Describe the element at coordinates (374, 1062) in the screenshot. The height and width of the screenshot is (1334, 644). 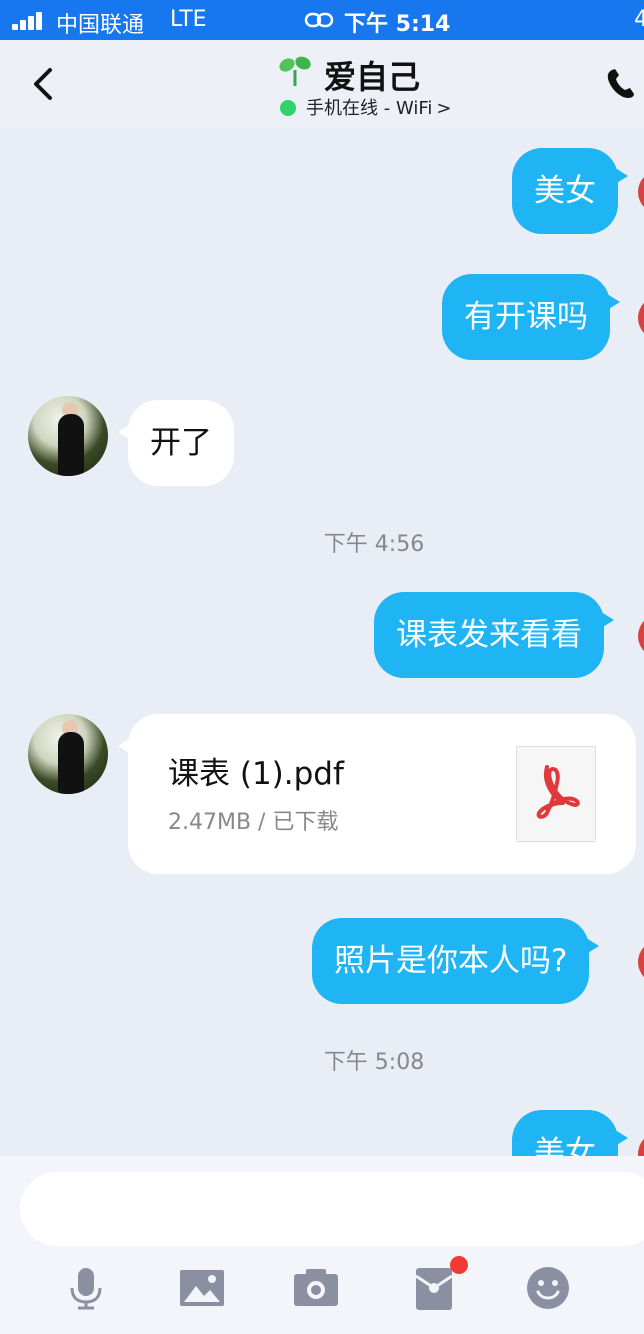
I see `message-timestamp: 下午 5:08` at that location.